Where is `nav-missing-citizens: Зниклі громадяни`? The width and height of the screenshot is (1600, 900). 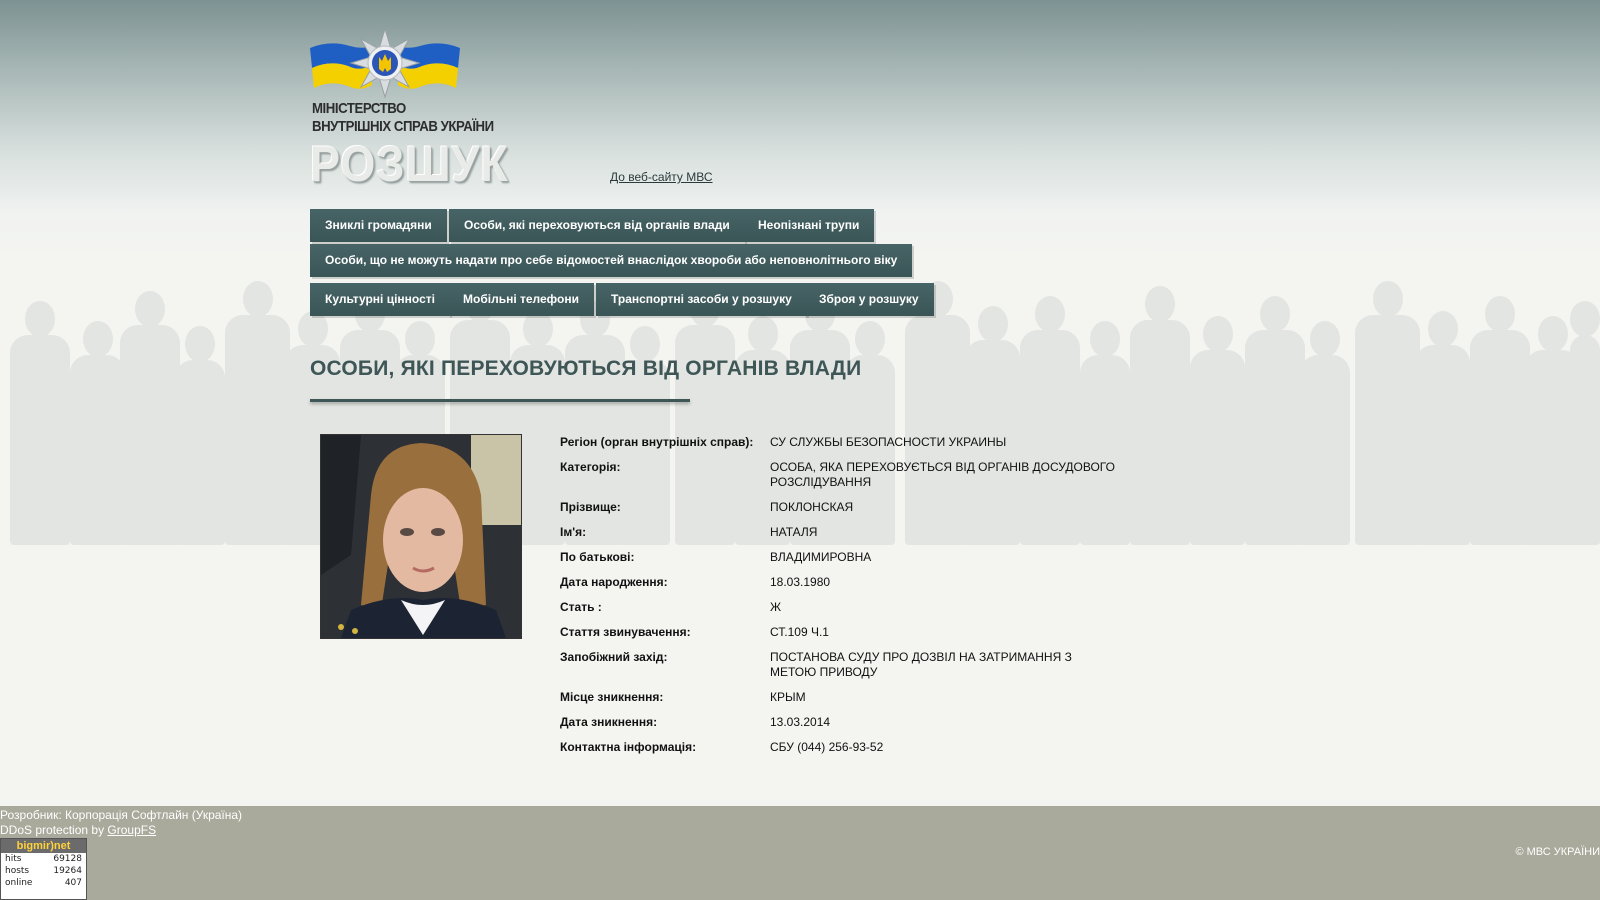
nav-missing-citizens: Зниклі громадяни is located at coordinates (378, 225).